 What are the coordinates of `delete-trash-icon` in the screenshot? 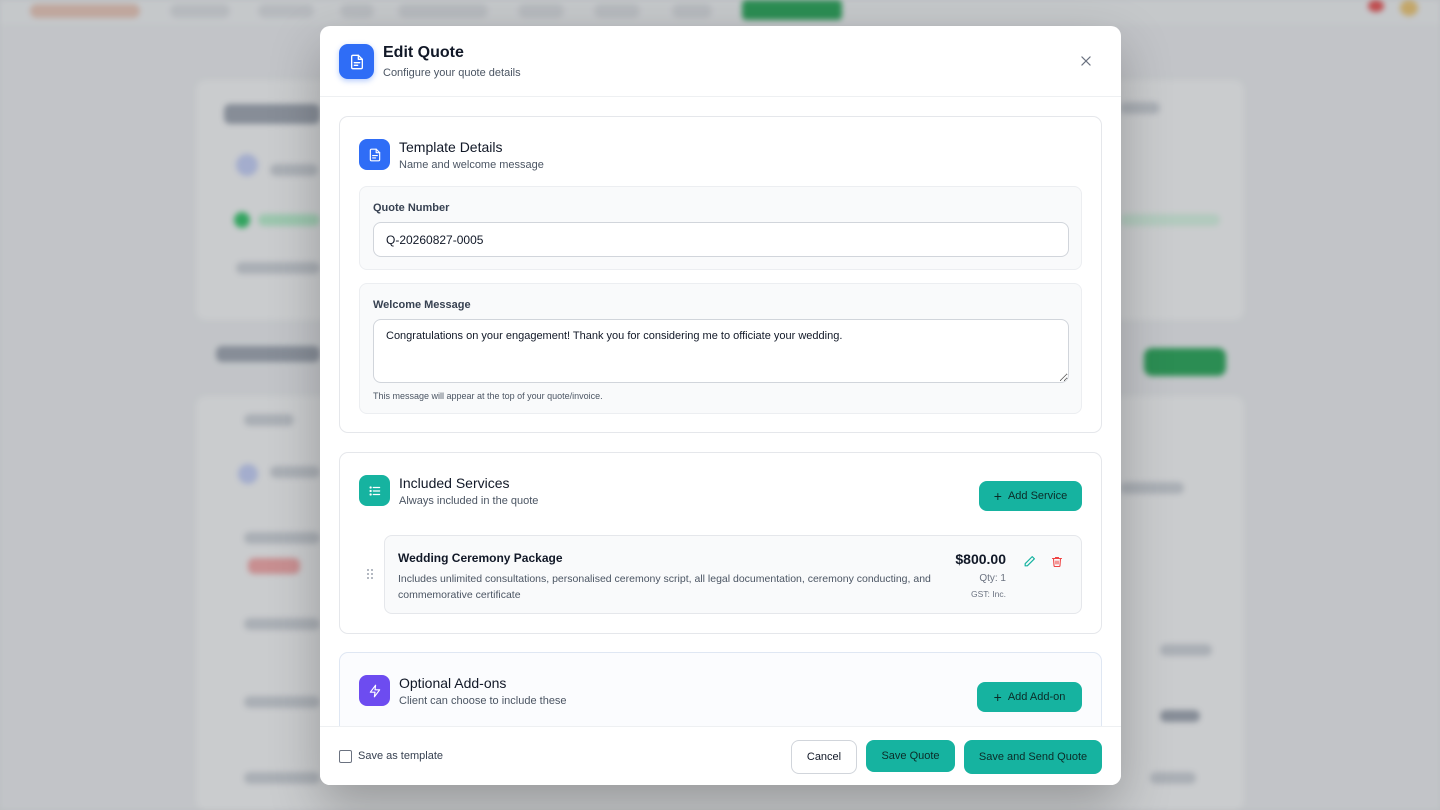 It's located at (1057, 561).